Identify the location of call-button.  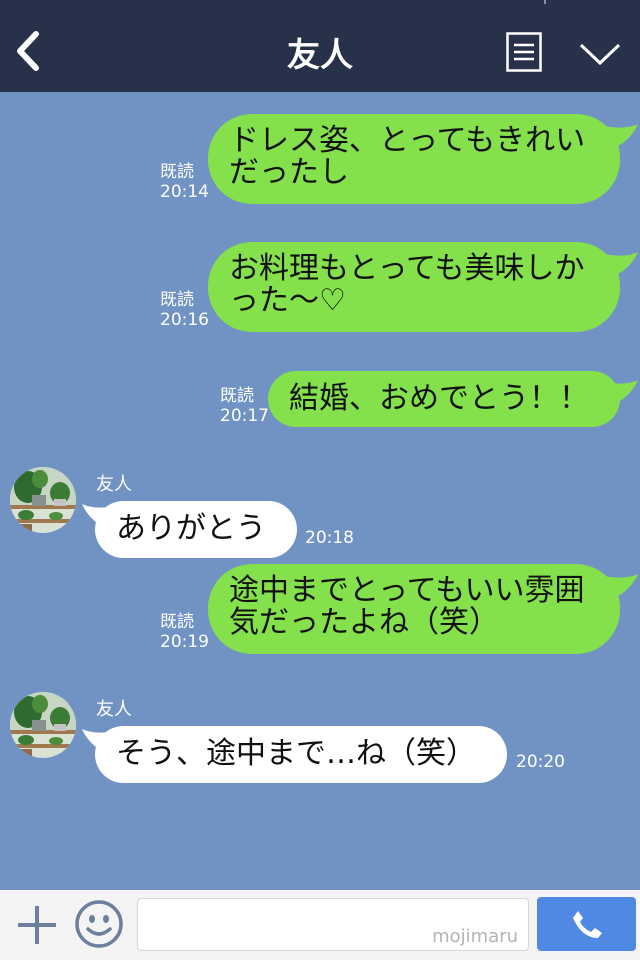
(586, 924).